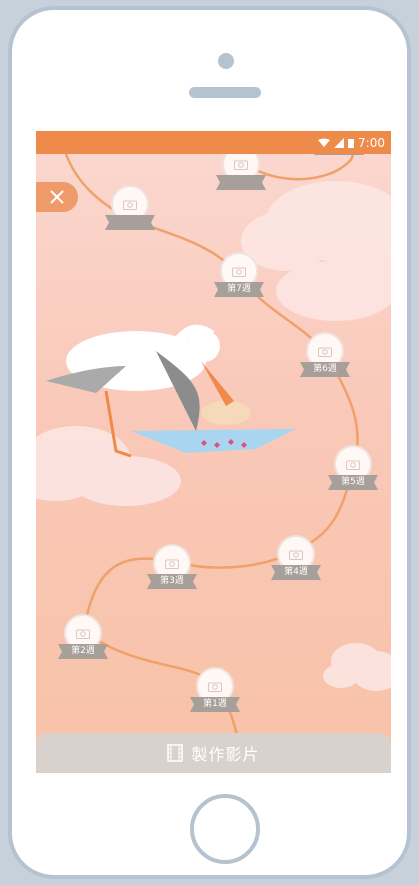 This screenshot has height=885, width=419. What do you see at coordinates (217, 383) in the screenshot?
I see `stork-beak` at bounding box center [217, 383].